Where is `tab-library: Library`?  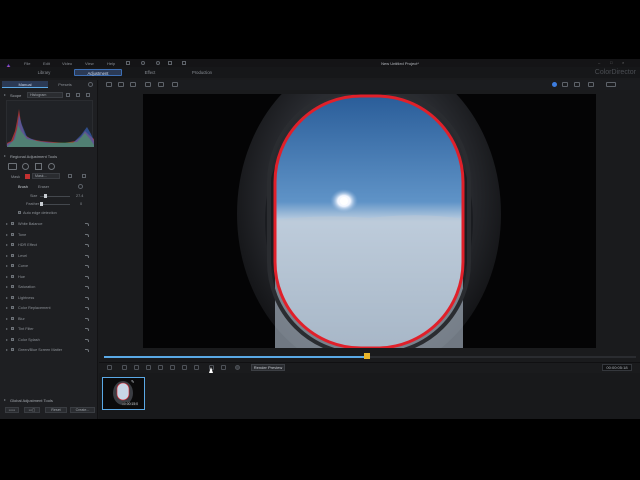
tab-library: Library is located at coordinates (44, 72).